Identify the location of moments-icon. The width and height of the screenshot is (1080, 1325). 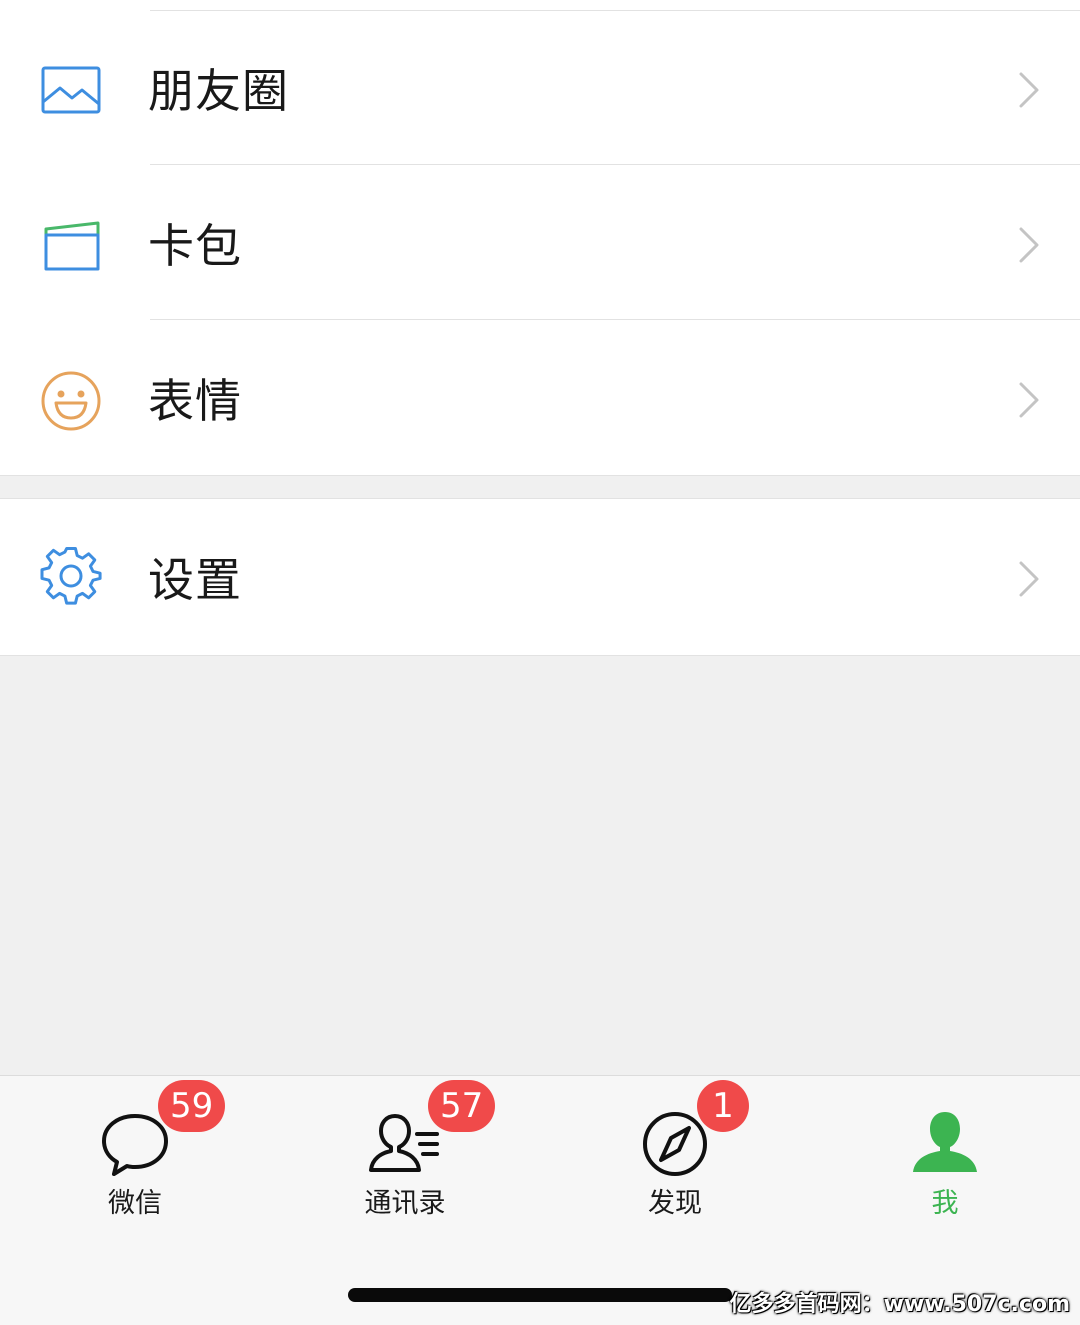
(71, 90).